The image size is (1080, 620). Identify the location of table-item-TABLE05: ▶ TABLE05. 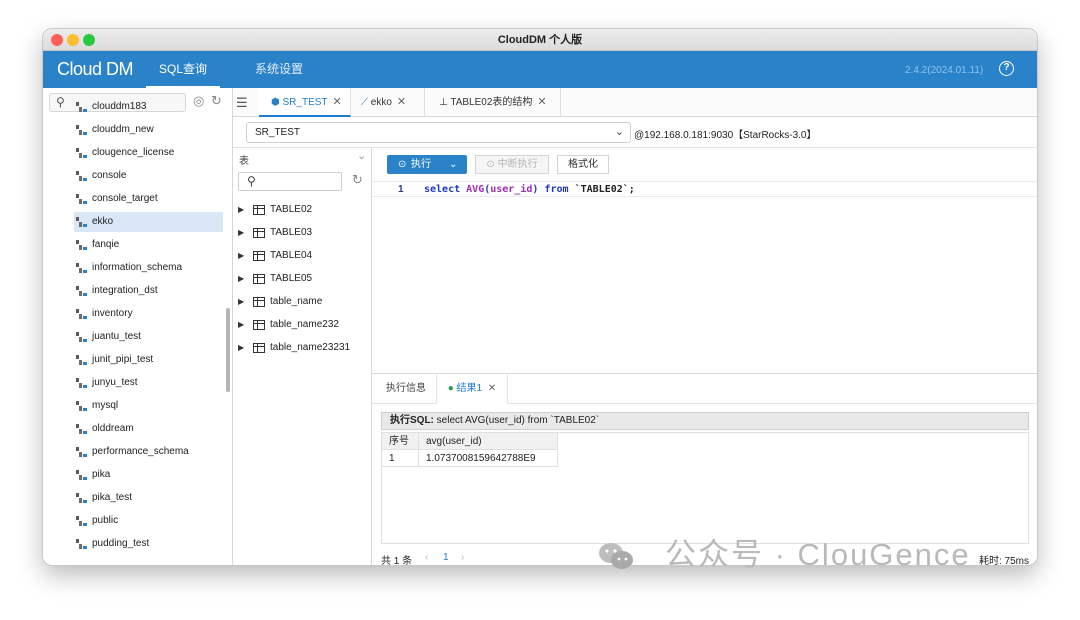
(302, 278).